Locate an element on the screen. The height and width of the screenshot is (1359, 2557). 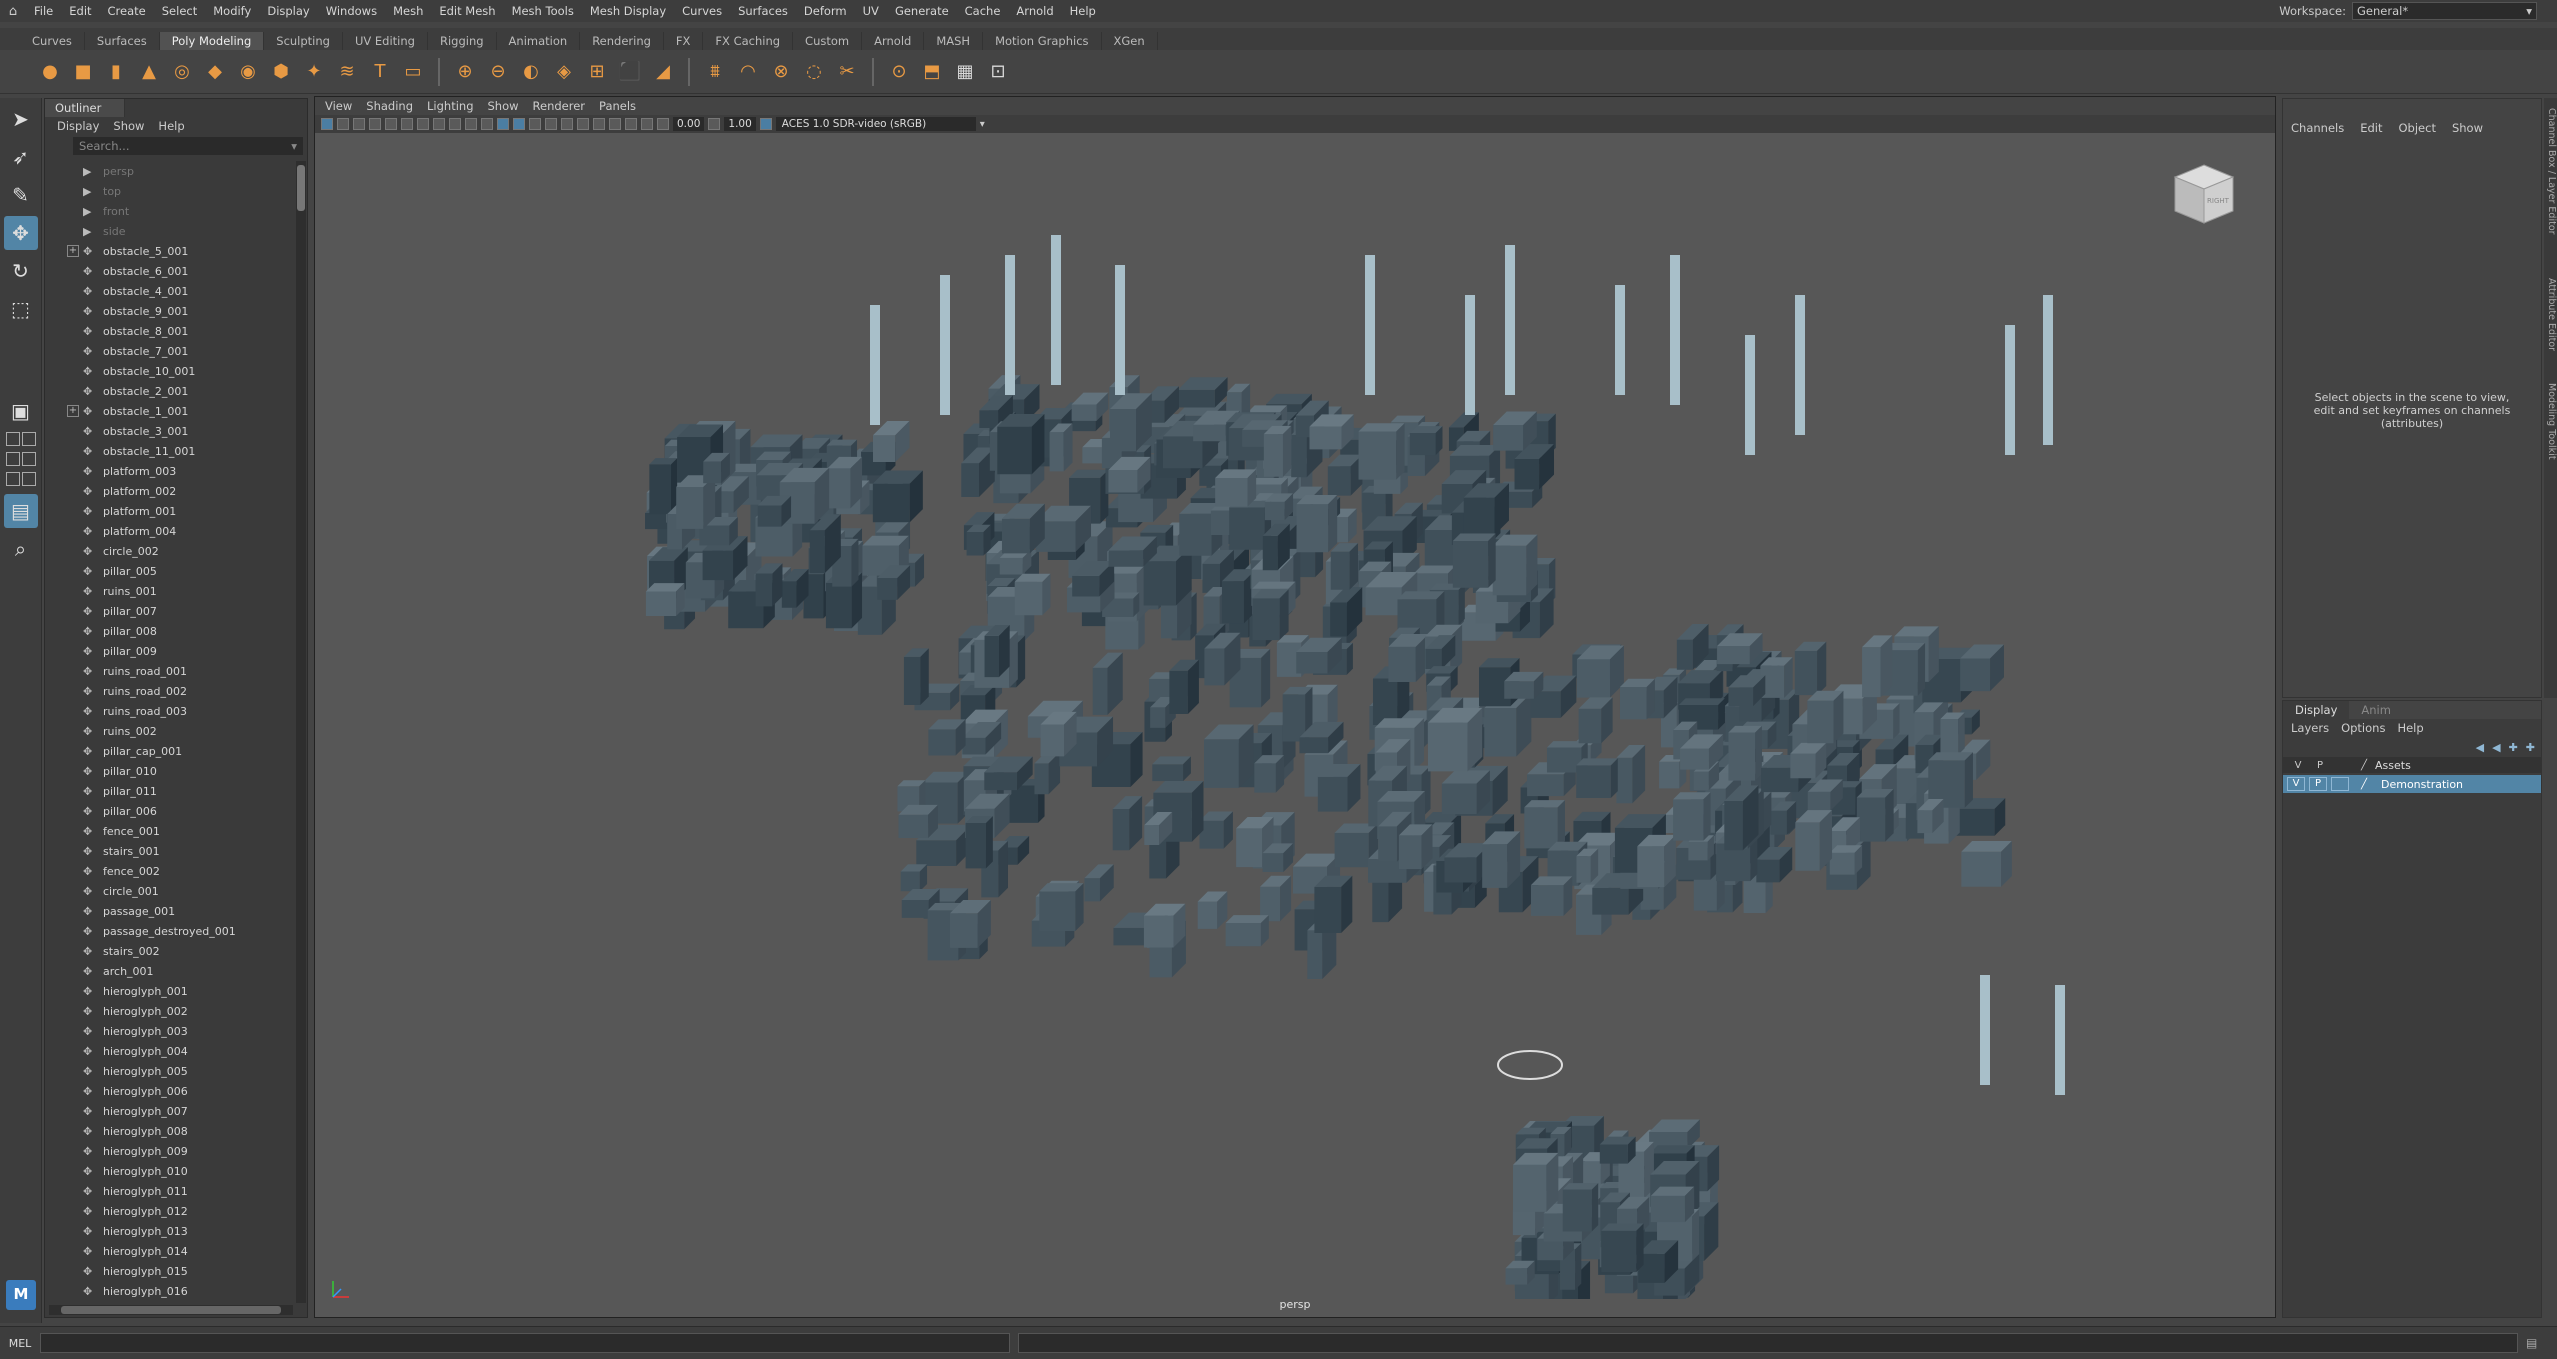
side-tab-attribute-editor: Attribute Editor is located at coordinates (2550, 314).